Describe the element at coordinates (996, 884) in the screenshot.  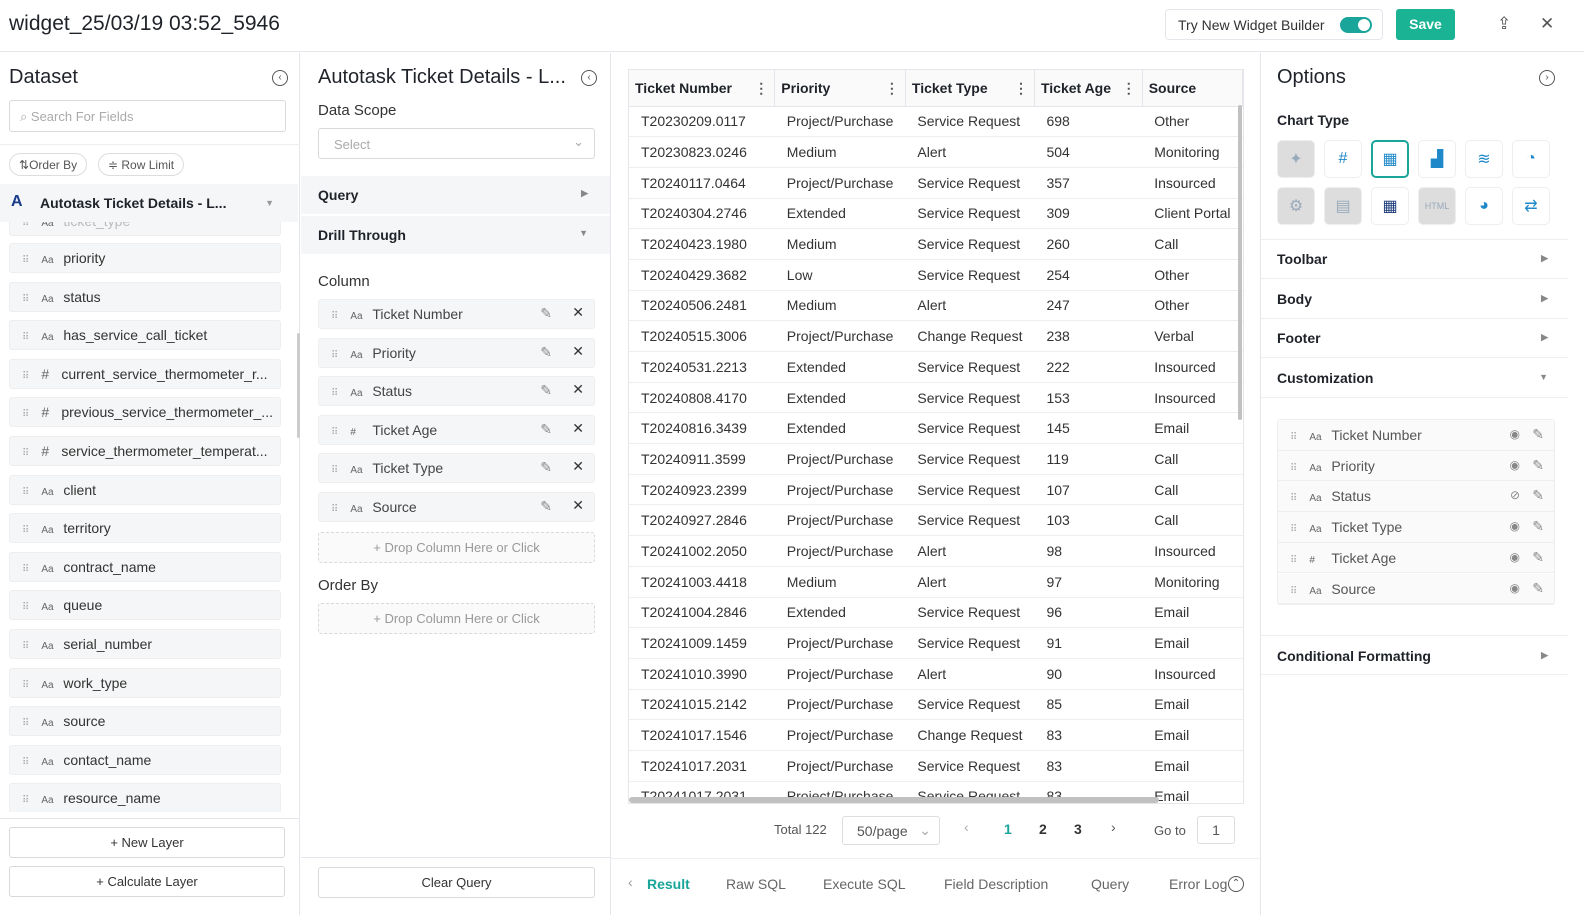
I see `tab-field-description: Field Description` at that location.